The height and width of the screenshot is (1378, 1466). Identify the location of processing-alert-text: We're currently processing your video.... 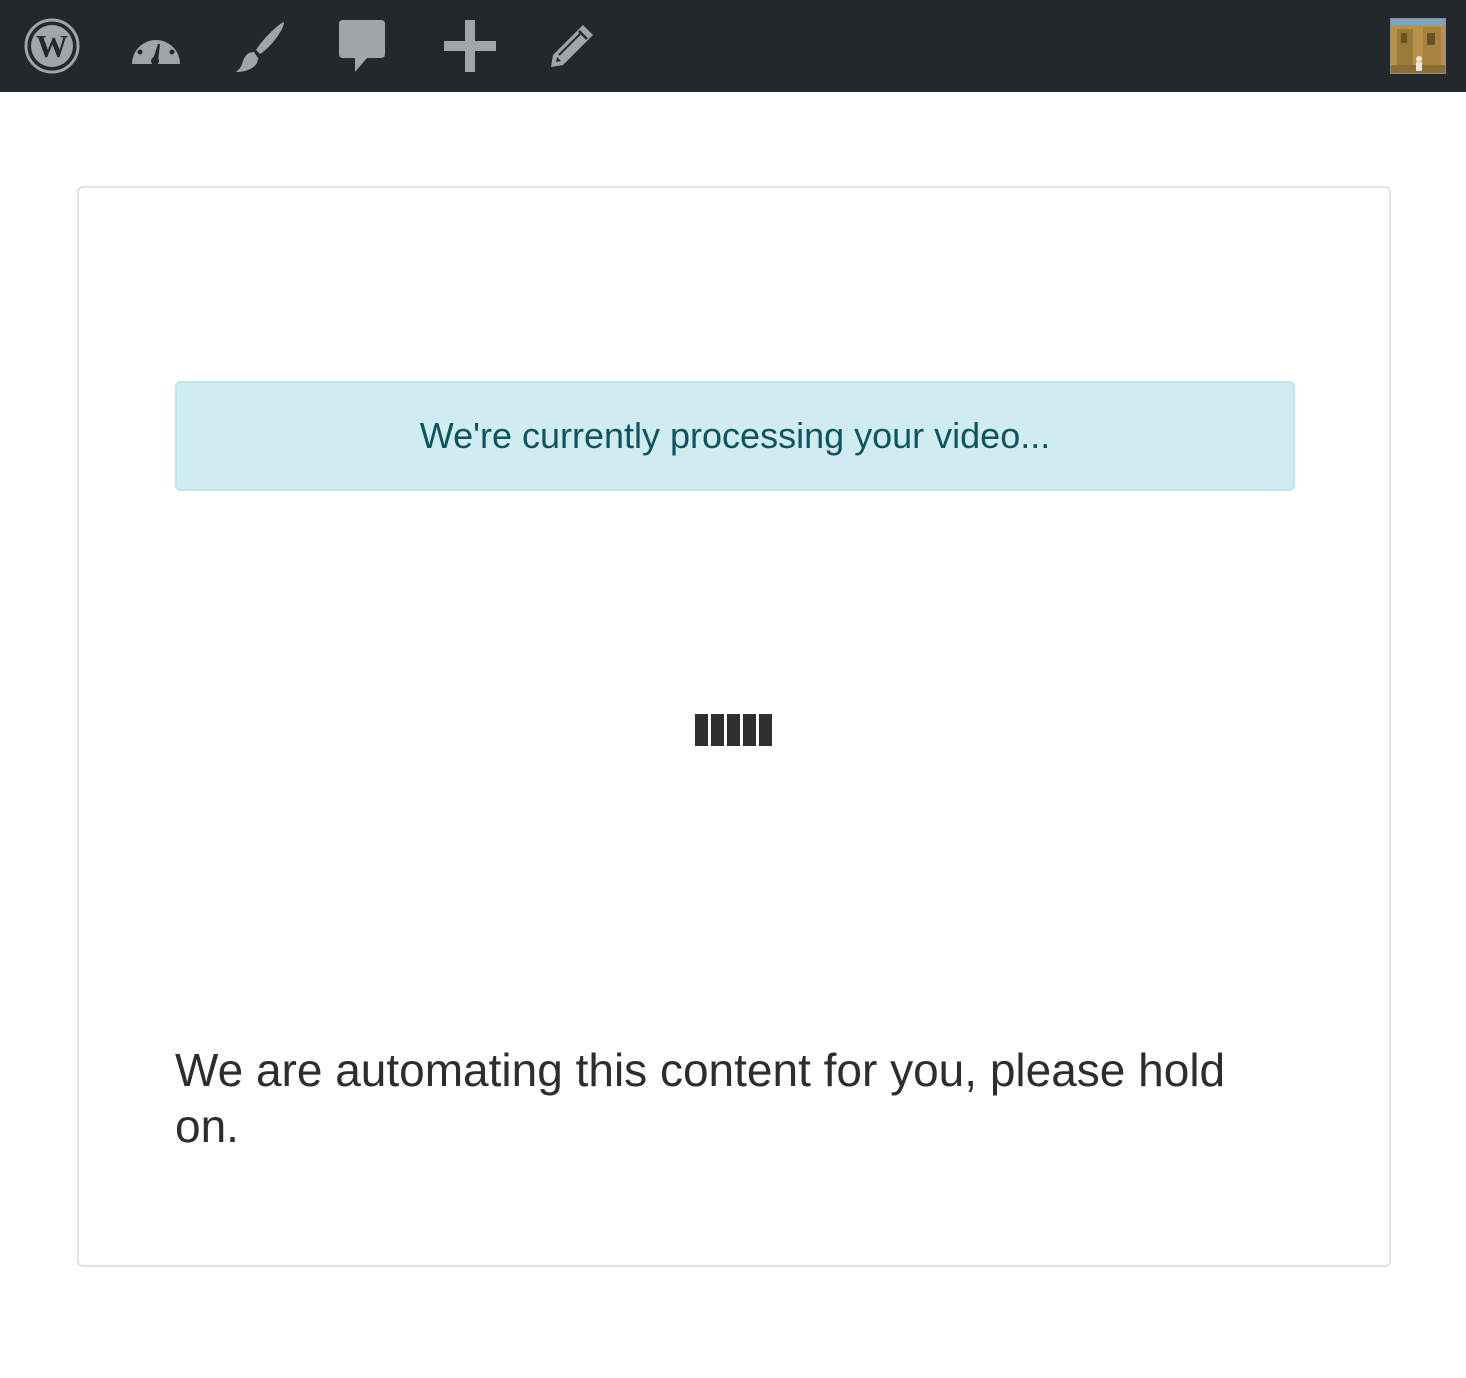
(735, 435).